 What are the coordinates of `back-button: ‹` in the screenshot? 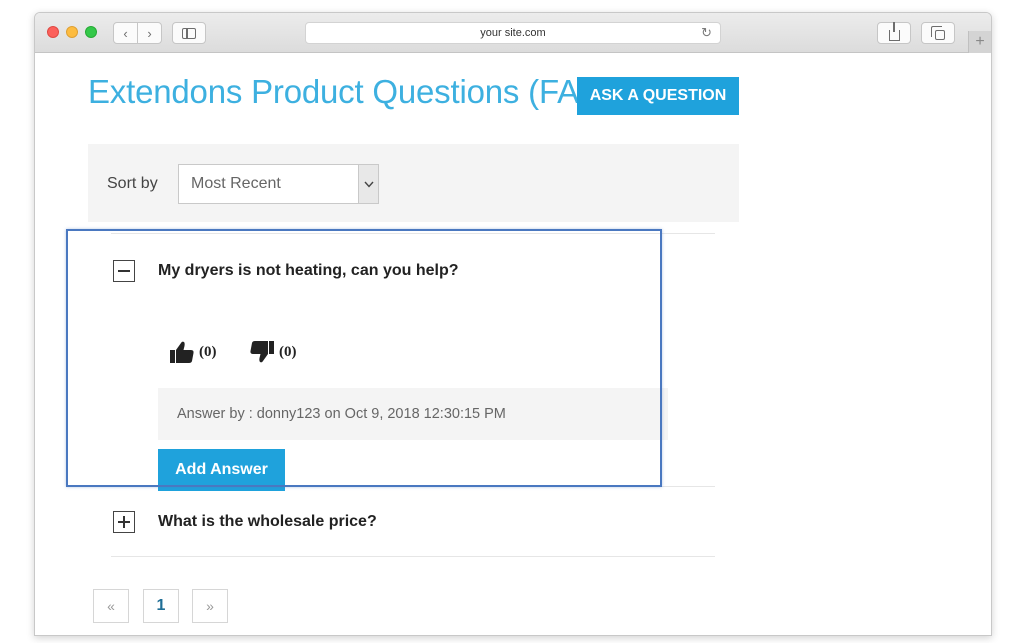 It's located at (125, 33).